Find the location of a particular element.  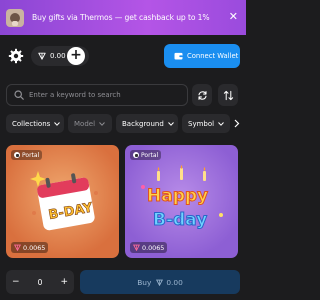

filter-row: Collections Model Background Symbol is located at coordinates (126, 123).